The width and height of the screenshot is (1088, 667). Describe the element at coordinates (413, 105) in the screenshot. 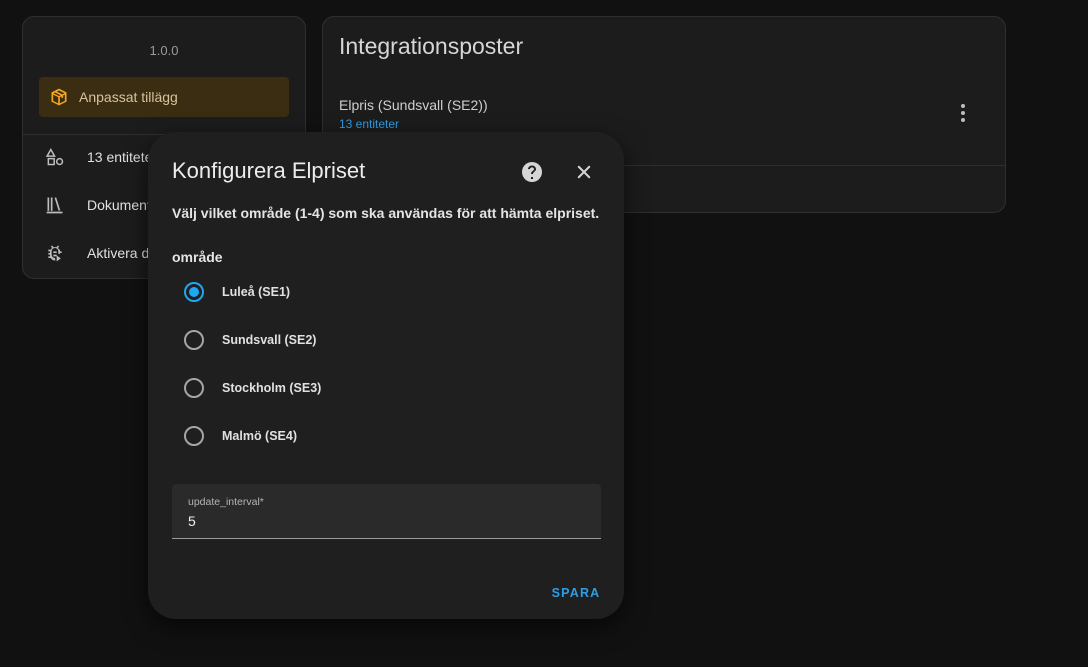

I see `entry-name: Elpris (Sundsvall (SE2))` at that location.